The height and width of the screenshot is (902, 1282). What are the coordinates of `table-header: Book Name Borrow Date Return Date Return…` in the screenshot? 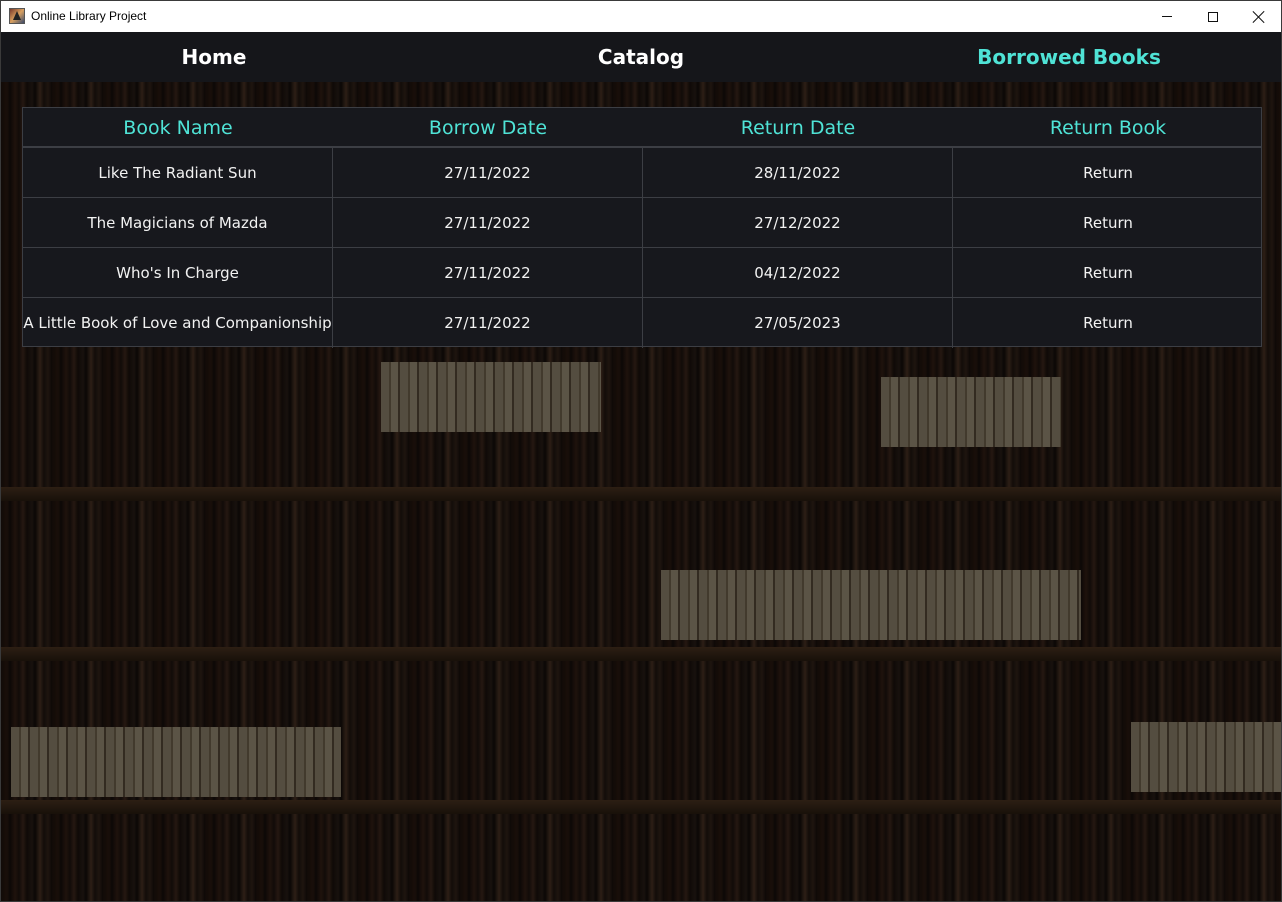 It's located at (642, 128).